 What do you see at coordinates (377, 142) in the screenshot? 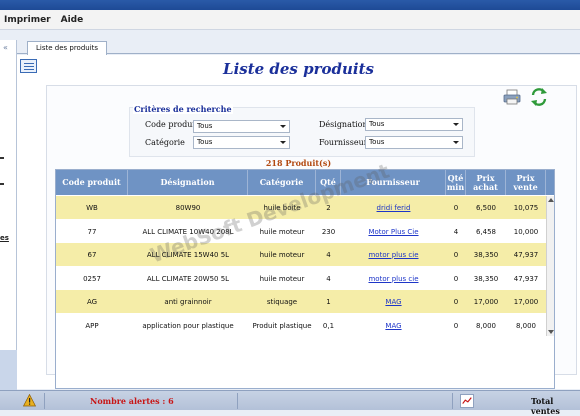
I see `fournisseur-value: Tous` at bounding box center [377, 142].